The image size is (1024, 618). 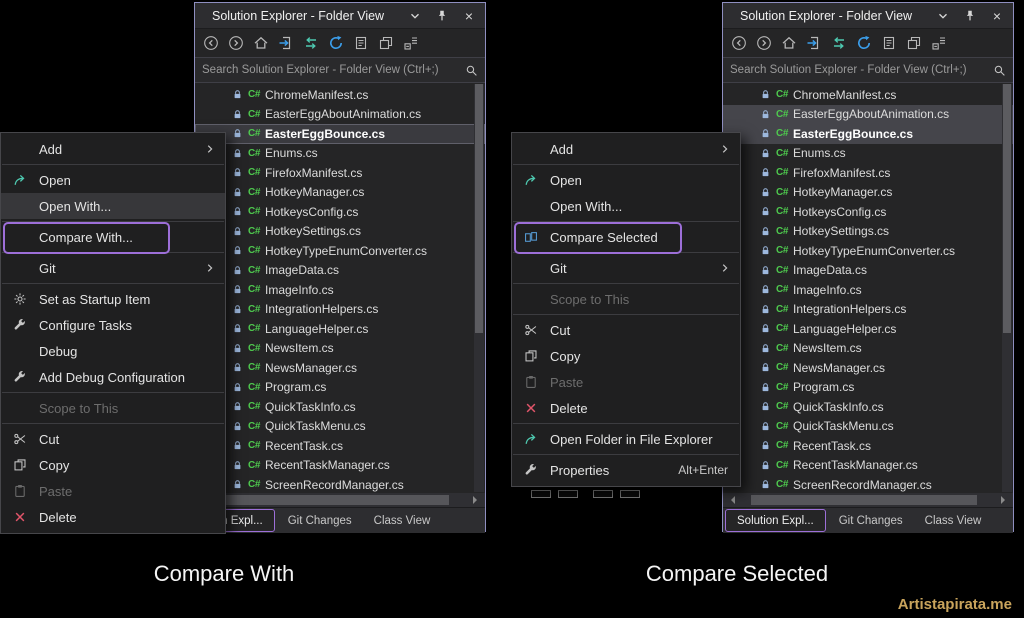 I want to click on horizontal-scrollbar-thumb, so click(x=864, y=500).